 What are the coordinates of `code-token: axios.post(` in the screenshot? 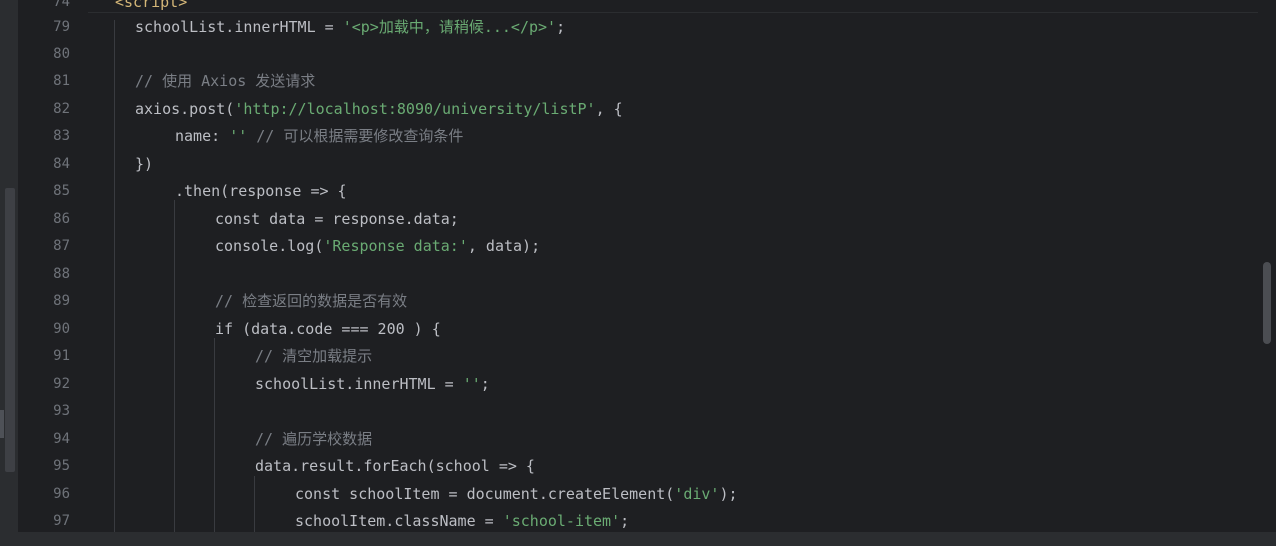 It's located at (185, 109).